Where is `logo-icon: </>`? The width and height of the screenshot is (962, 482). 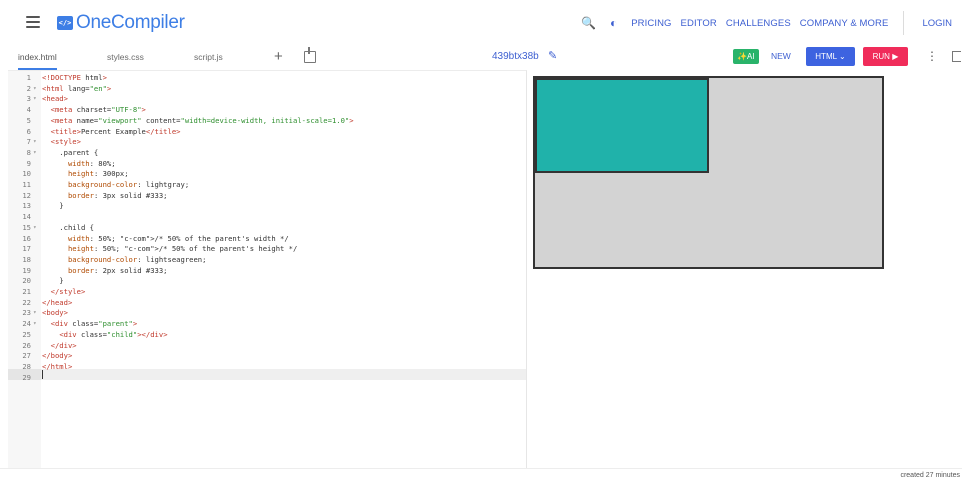
logo-icon: </> is located at coordinates (65, 23).